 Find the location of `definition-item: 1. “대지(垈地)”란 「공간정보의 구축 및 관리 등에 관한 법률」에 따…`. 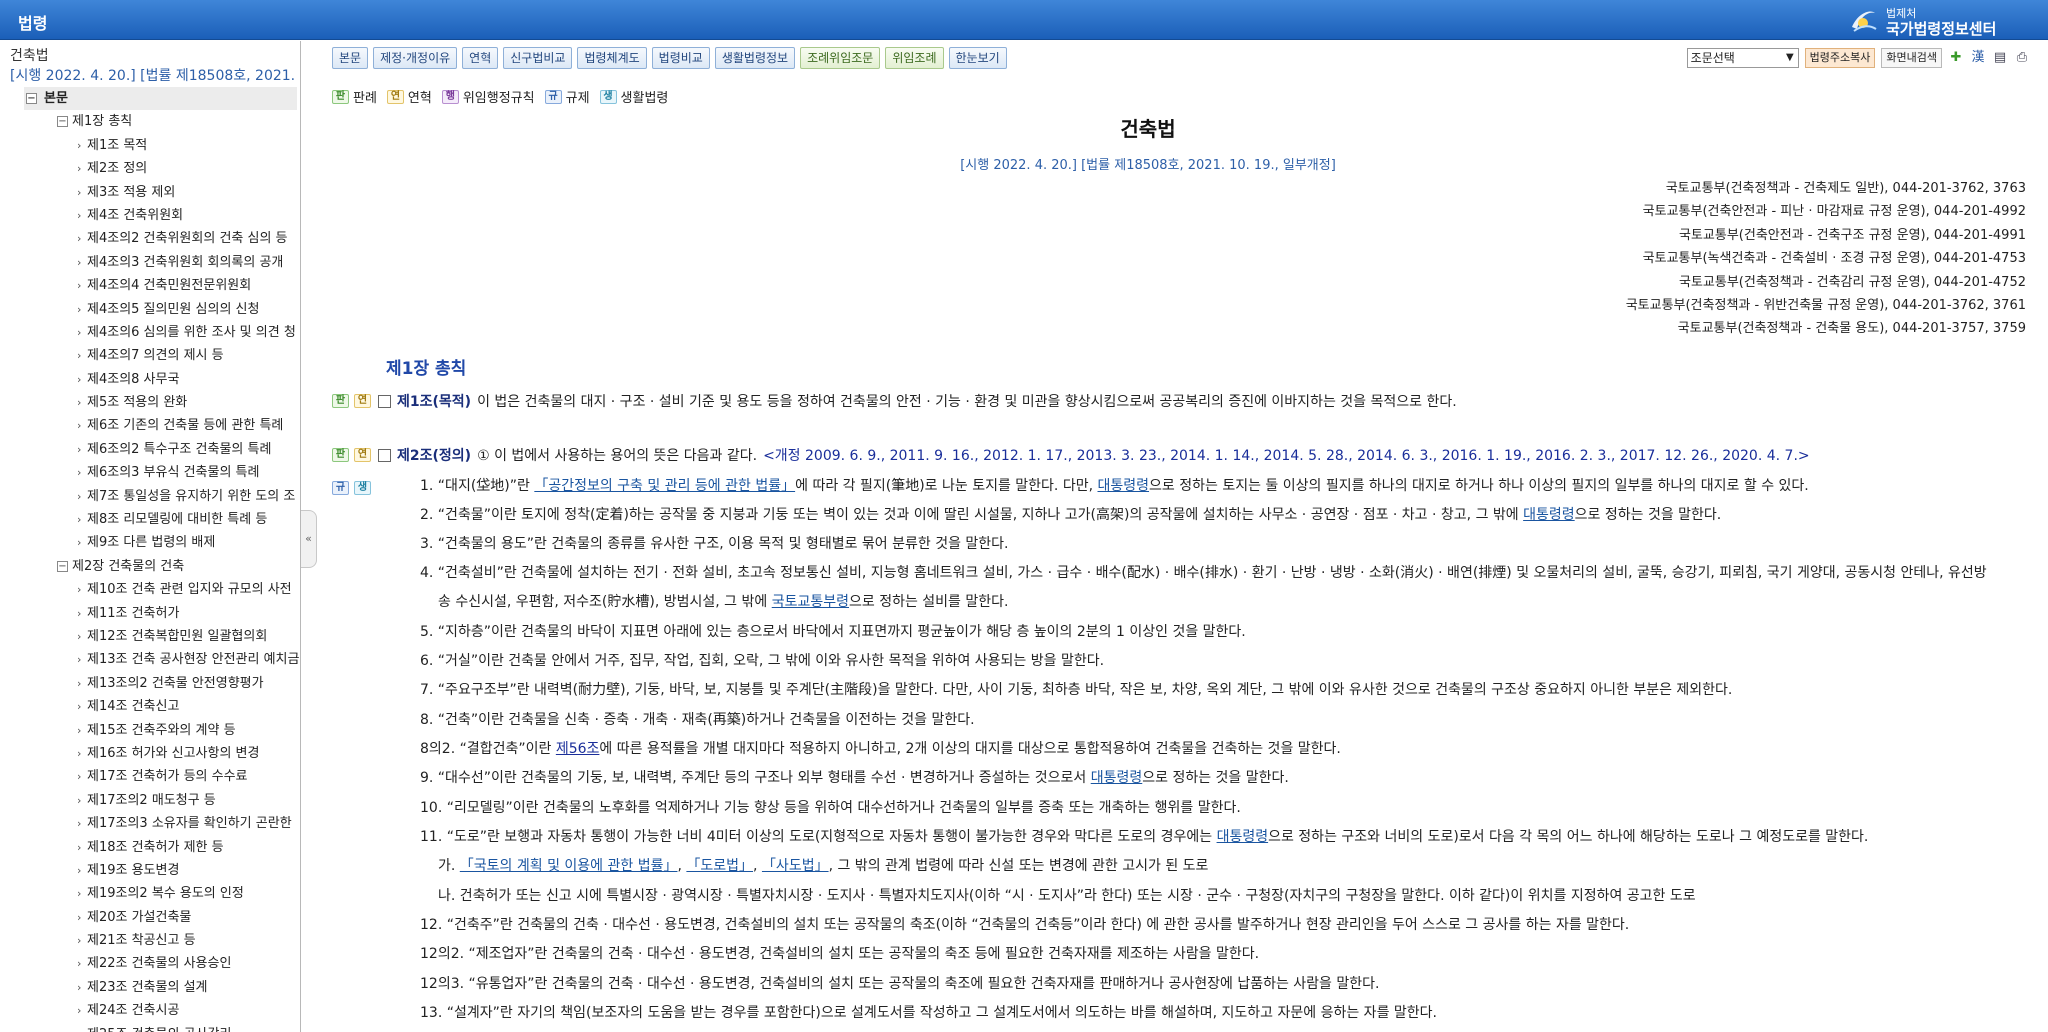

definition-item: 1. “대지(垈地)”란 「공간정보의 구축 및 관리 등에 관한 법률」에 따… is located at coordinates (1114, 486).